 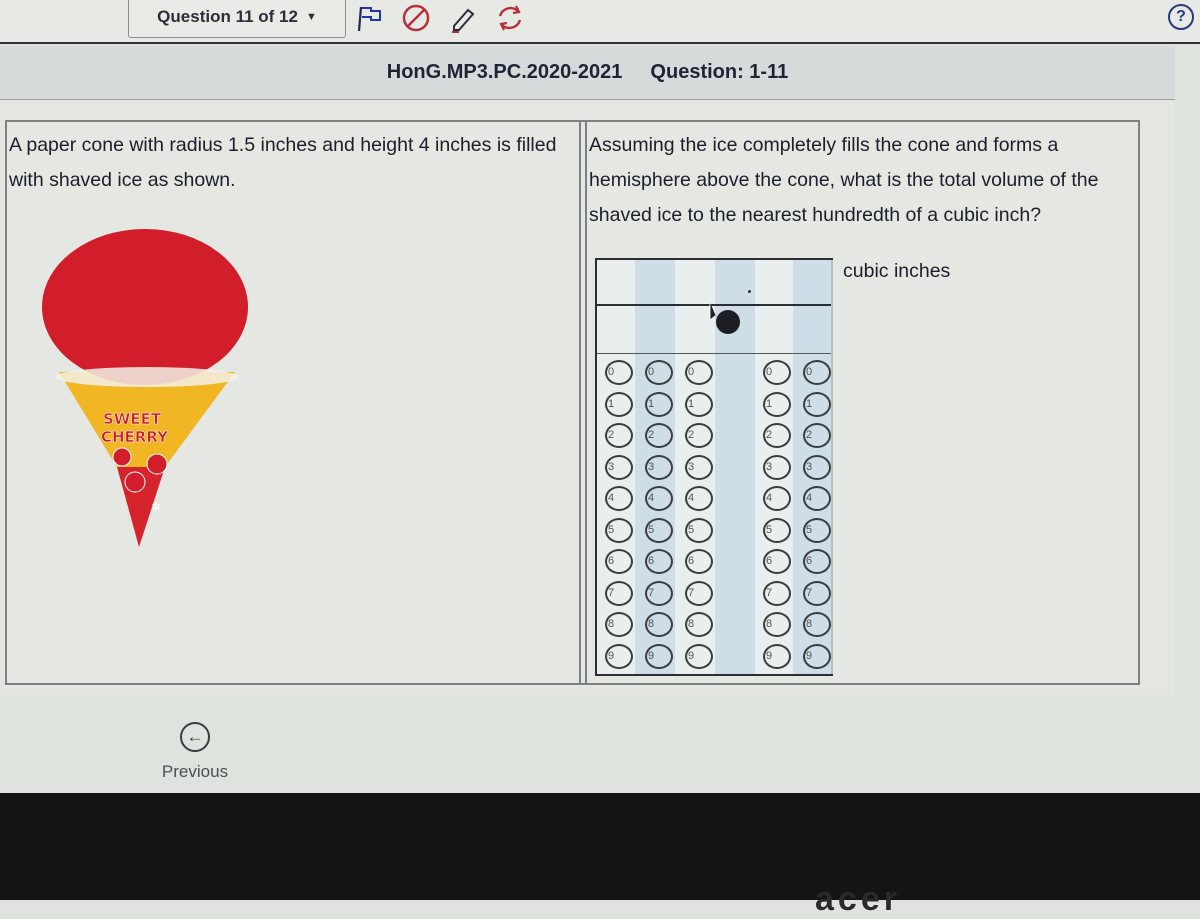 I want to click on answer-bubble-col3-3: 3, so click(x=699, y=467).